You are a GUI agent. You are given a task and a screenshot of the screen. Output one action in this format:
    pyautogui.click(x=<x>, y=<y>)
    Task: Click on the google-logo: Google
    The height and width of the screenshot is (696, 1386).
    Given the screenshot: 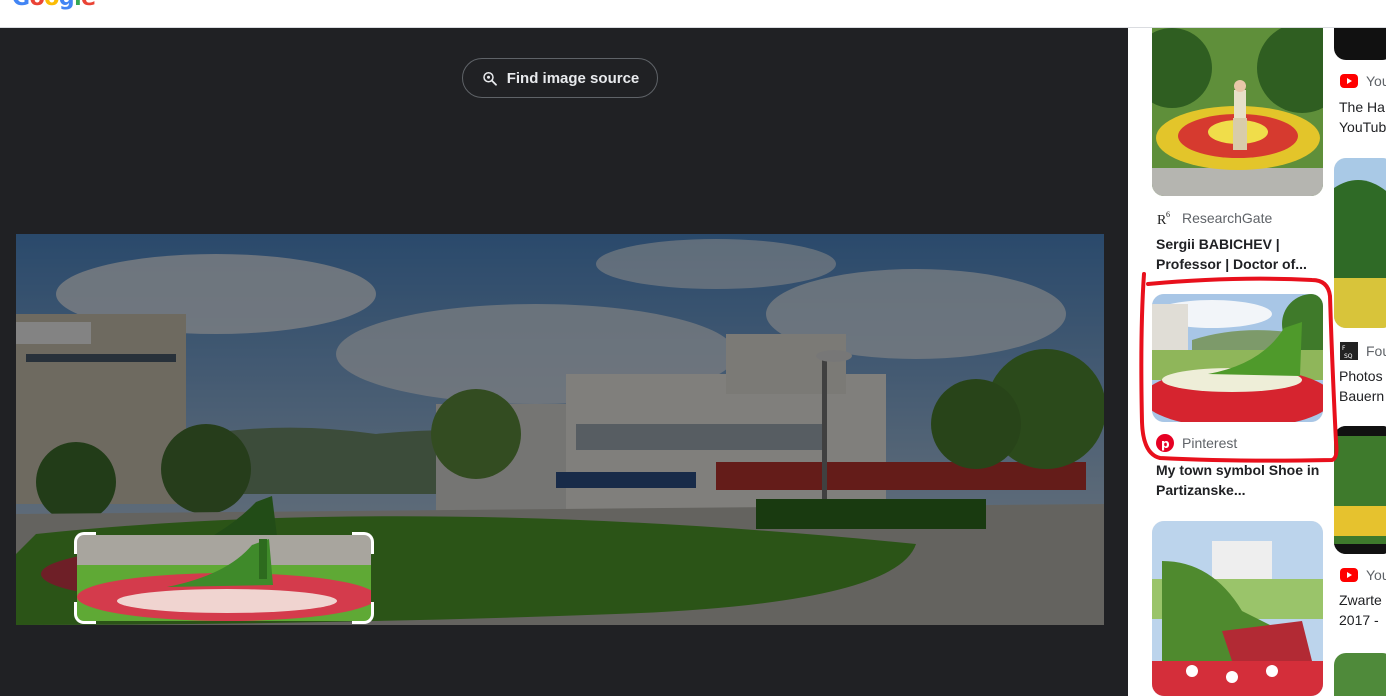 What is the action you would take?
    pyautogui.click(x=54, y=5)
    